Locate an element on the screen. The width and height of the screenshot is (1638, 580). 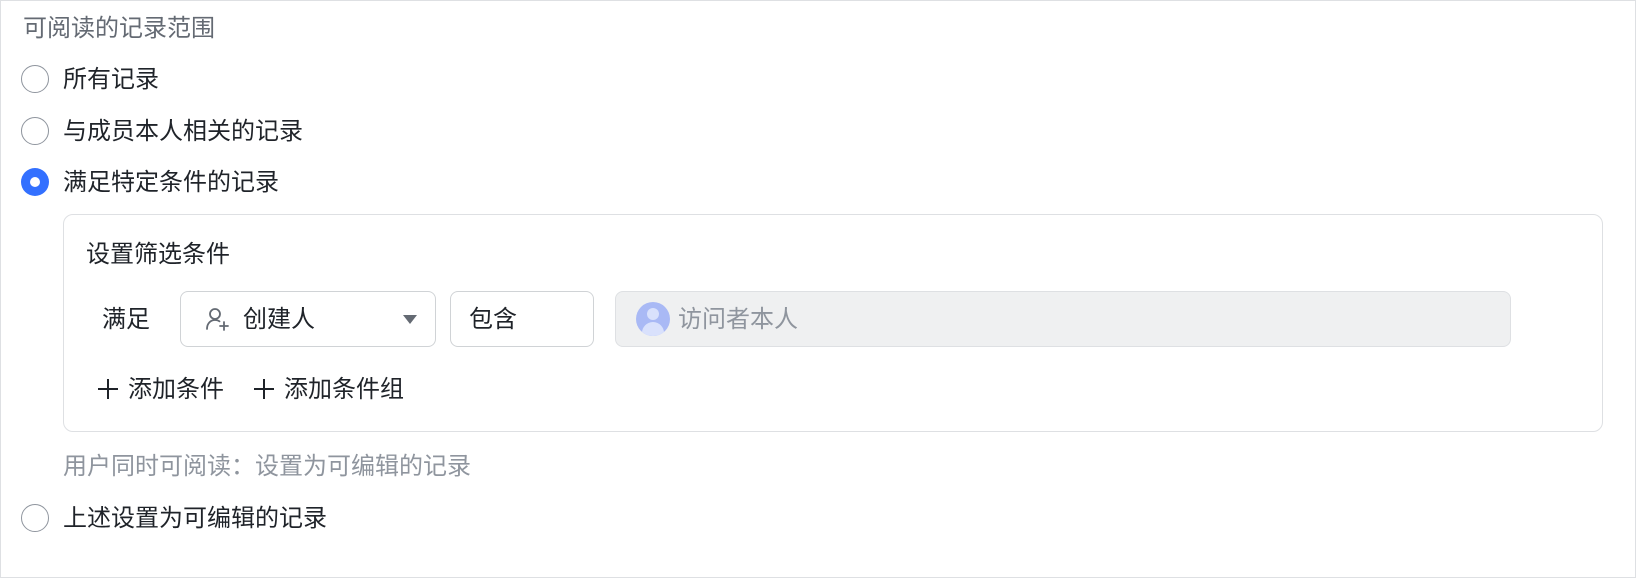
operator-label: 包含 is located at coordinates (493, 319).